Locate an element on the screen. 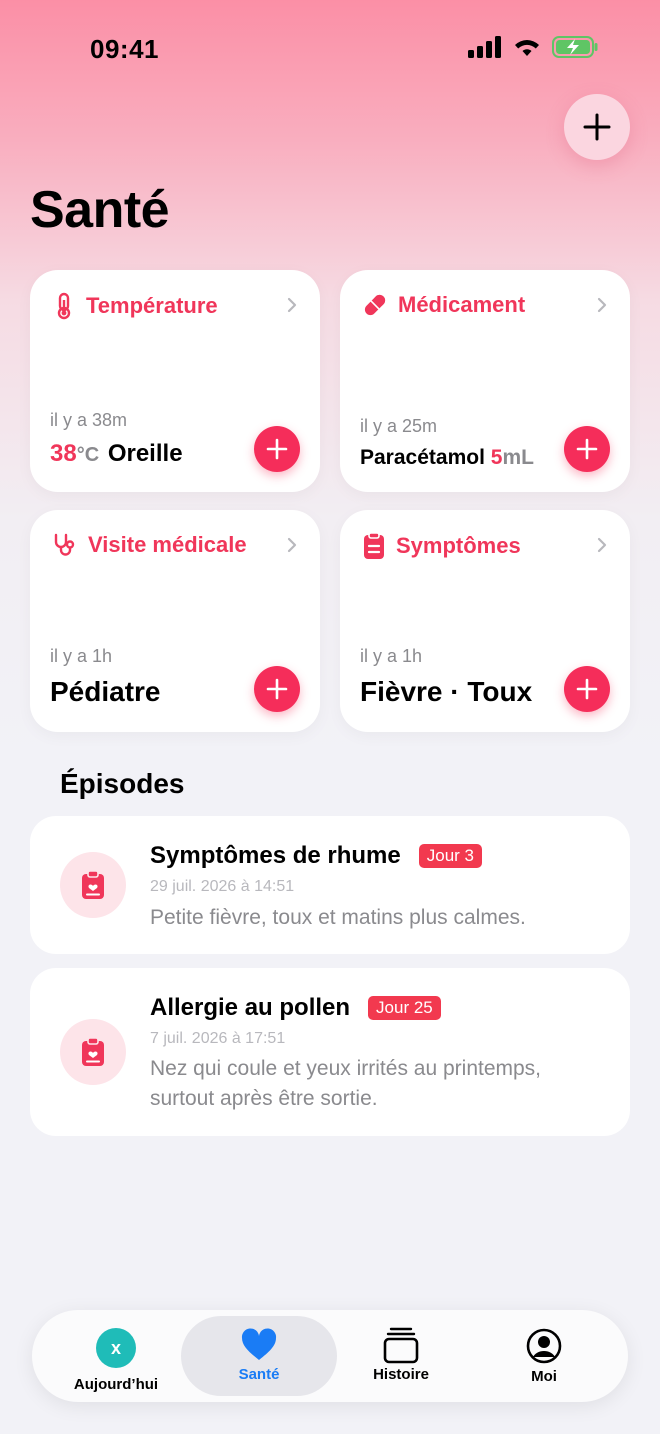 The image size is (660, 1434). wifi-icon is located at coordinates (527, 48).